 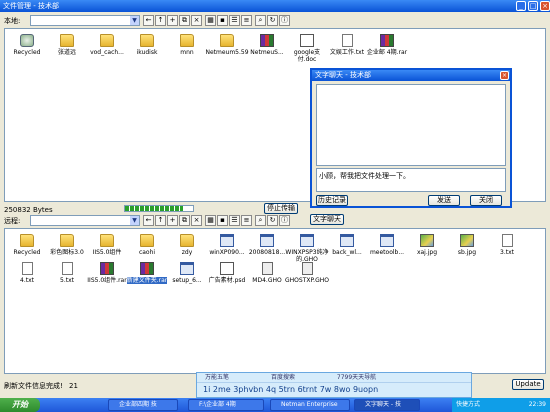 I want to click on close-chat-button: 关闭, so click(x=486, y=200).